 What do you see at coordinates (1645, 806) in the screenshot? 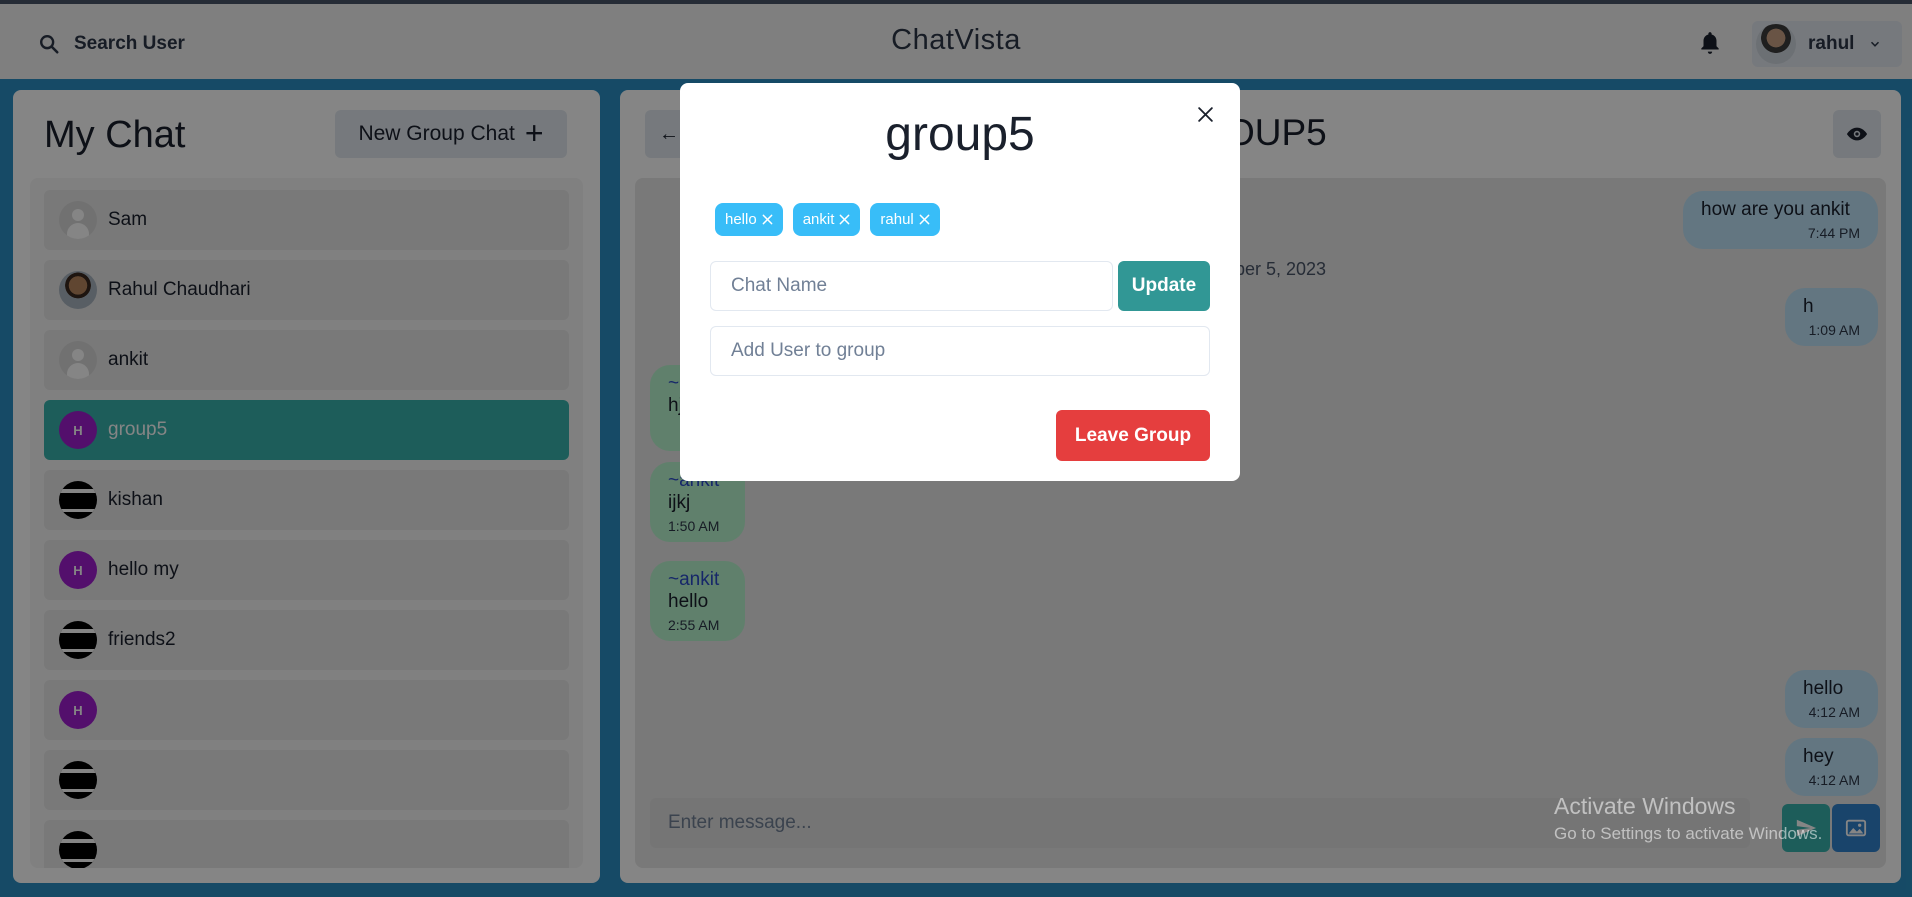
I see `watermark-title: Activate Windows` at bounding box center [1645, 806].